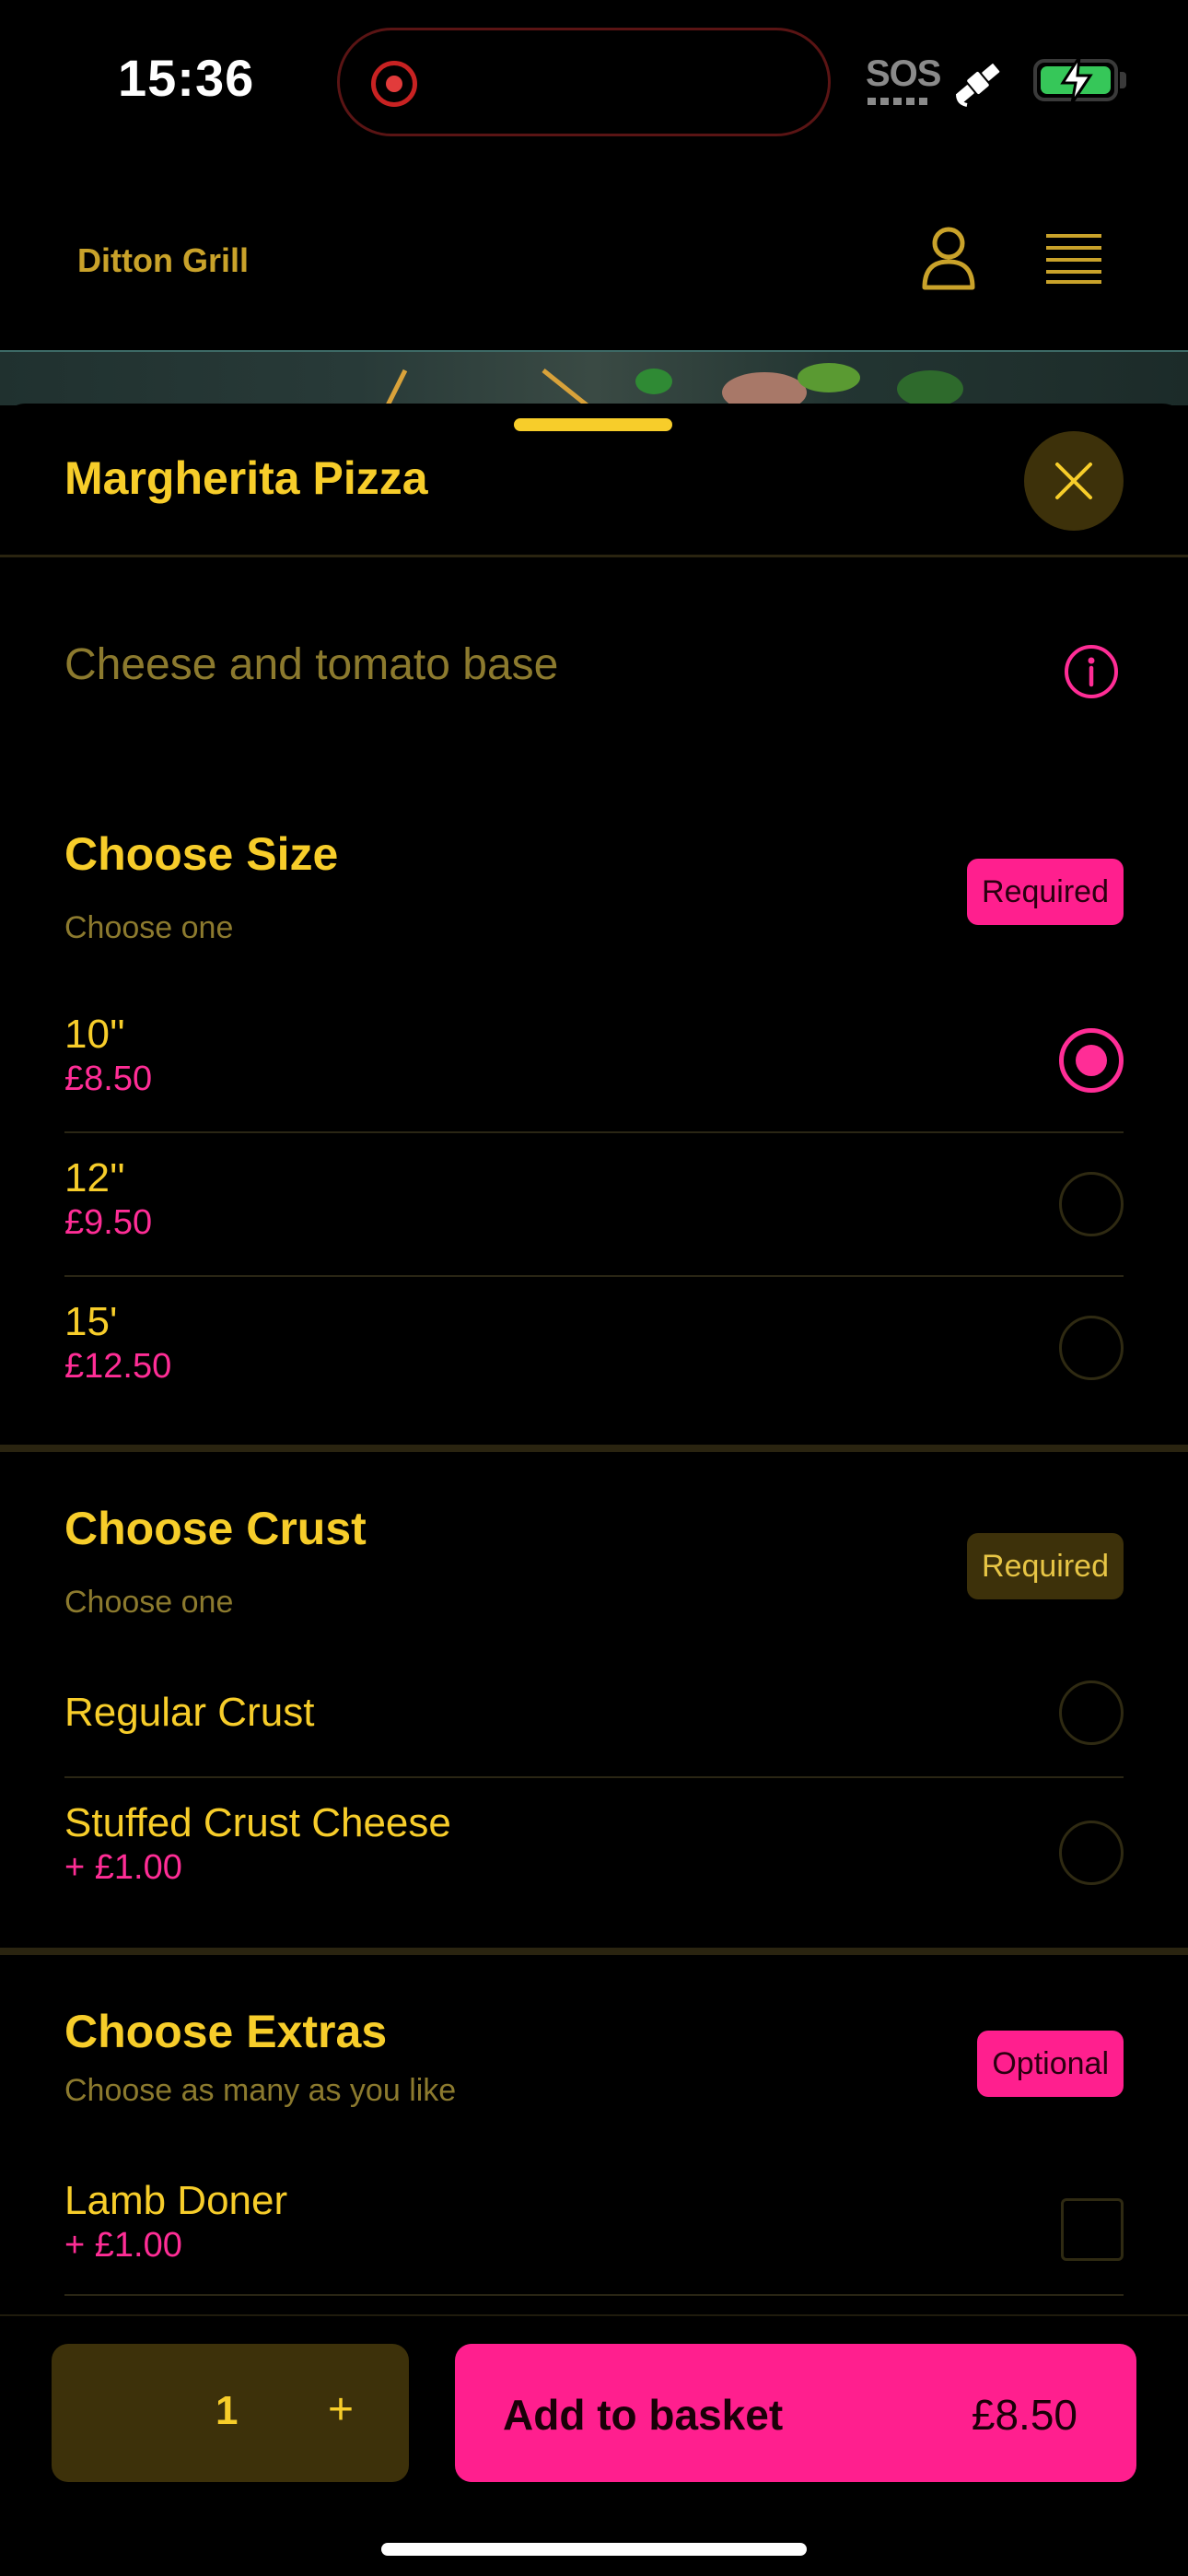 The width and height of the screenshot is (1188, 2576). Describe the element at coordinates (246, 478) in the screenshot. I see `product-title: Margherita Pizza` at that location.